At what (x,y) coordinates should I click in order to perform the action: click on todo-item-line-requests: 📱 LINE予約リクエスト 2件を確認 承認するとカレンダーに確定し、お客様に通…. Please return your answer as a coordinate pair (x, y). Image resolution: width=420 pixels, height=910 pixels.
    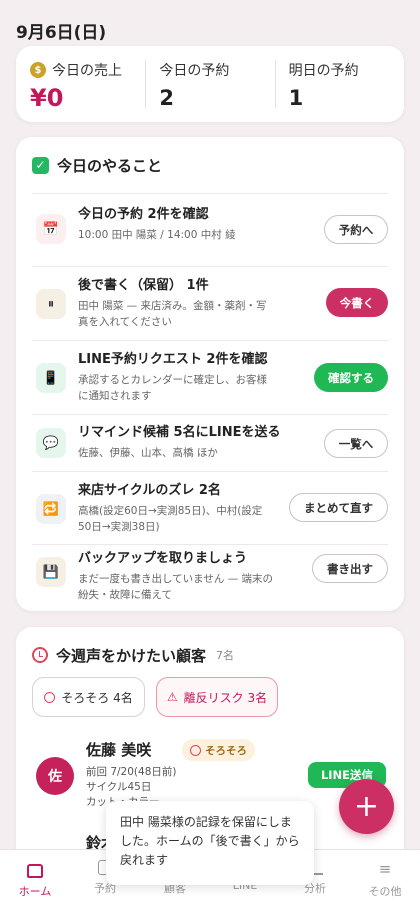
    Looking at the image, I should click on (210, 377).